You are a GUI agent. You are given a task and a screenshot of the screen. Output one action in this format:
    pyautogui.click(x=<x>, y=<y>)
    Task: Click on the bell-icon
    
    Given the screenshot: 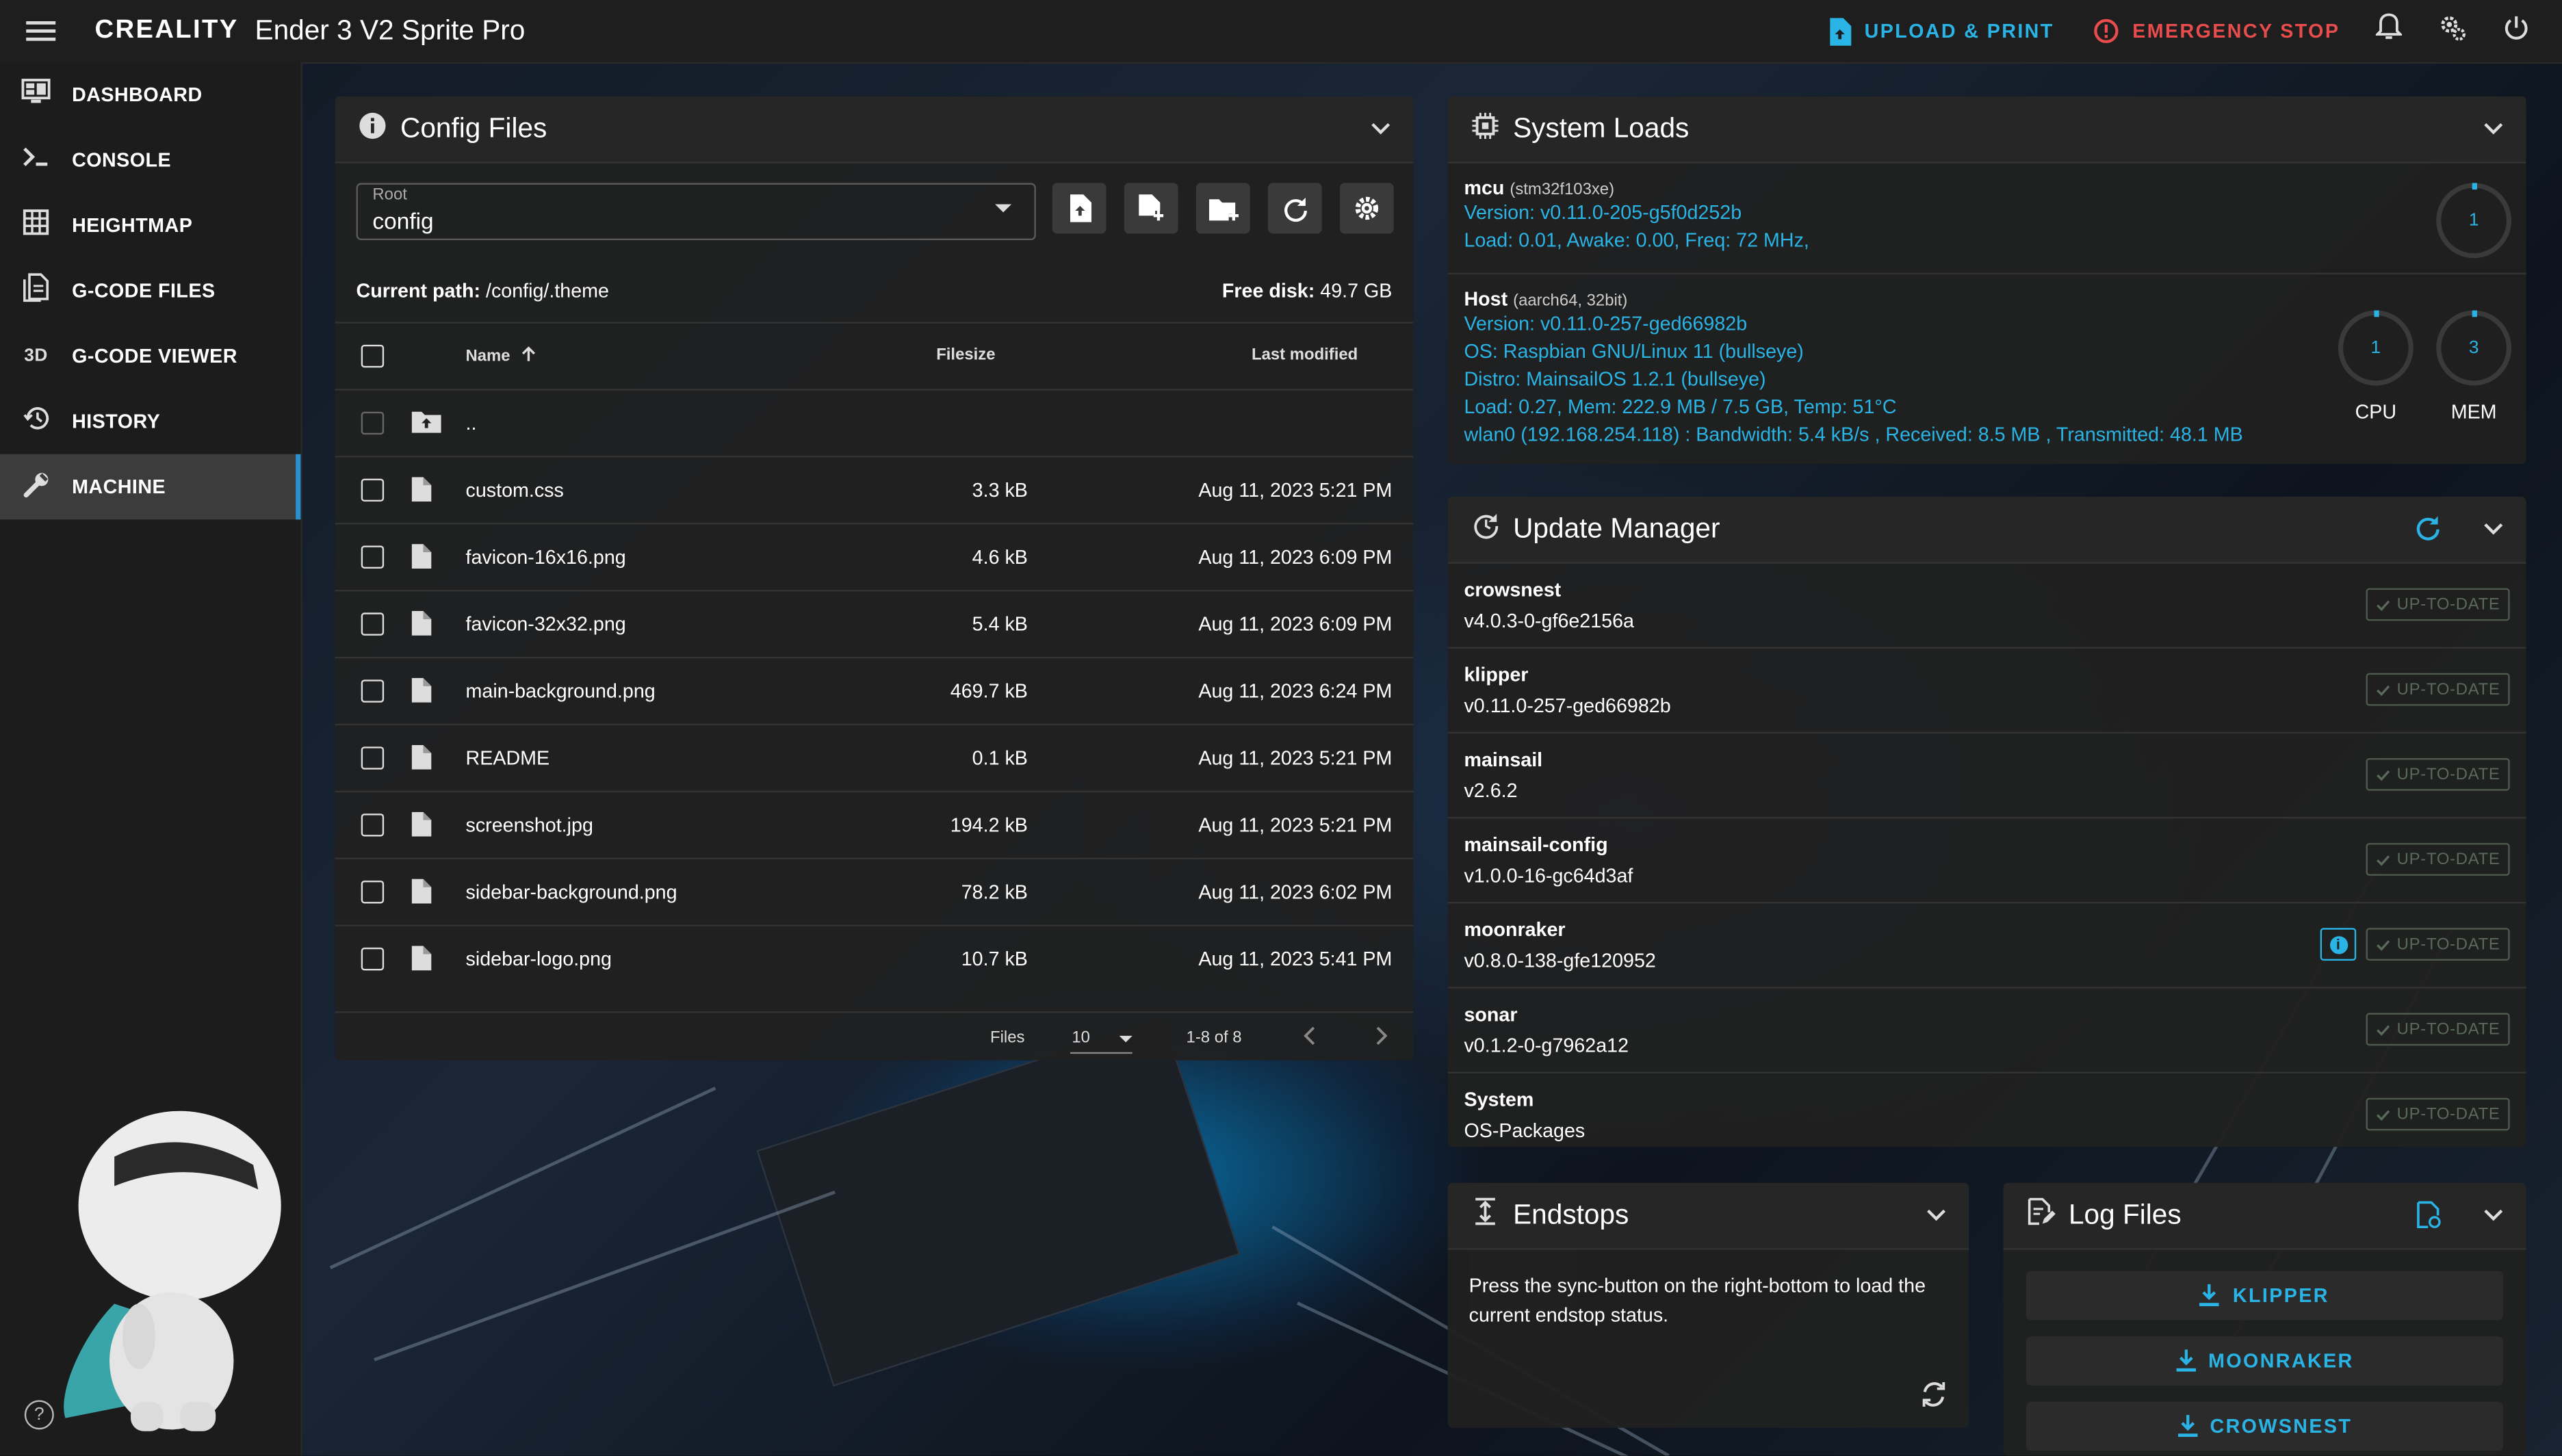 What is the action you would take?
    pyautogui.click(x=2389, y=31)
    